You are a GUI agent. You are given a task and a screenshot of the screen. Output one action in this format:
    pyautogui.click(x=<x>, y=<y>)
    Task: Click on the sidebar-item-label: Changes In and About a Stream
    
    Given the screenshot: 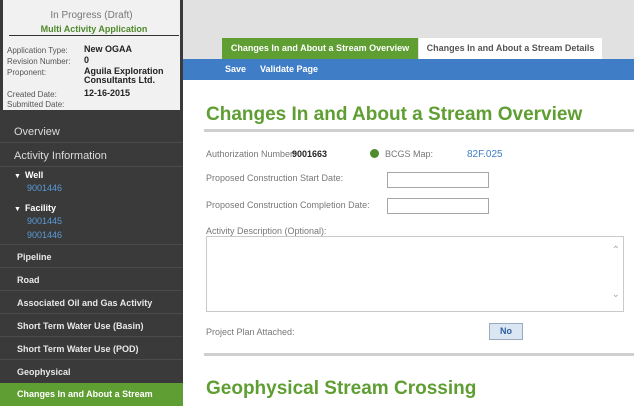 What is the action you would take?
    pyautogui.click(x=85, y=394)
    